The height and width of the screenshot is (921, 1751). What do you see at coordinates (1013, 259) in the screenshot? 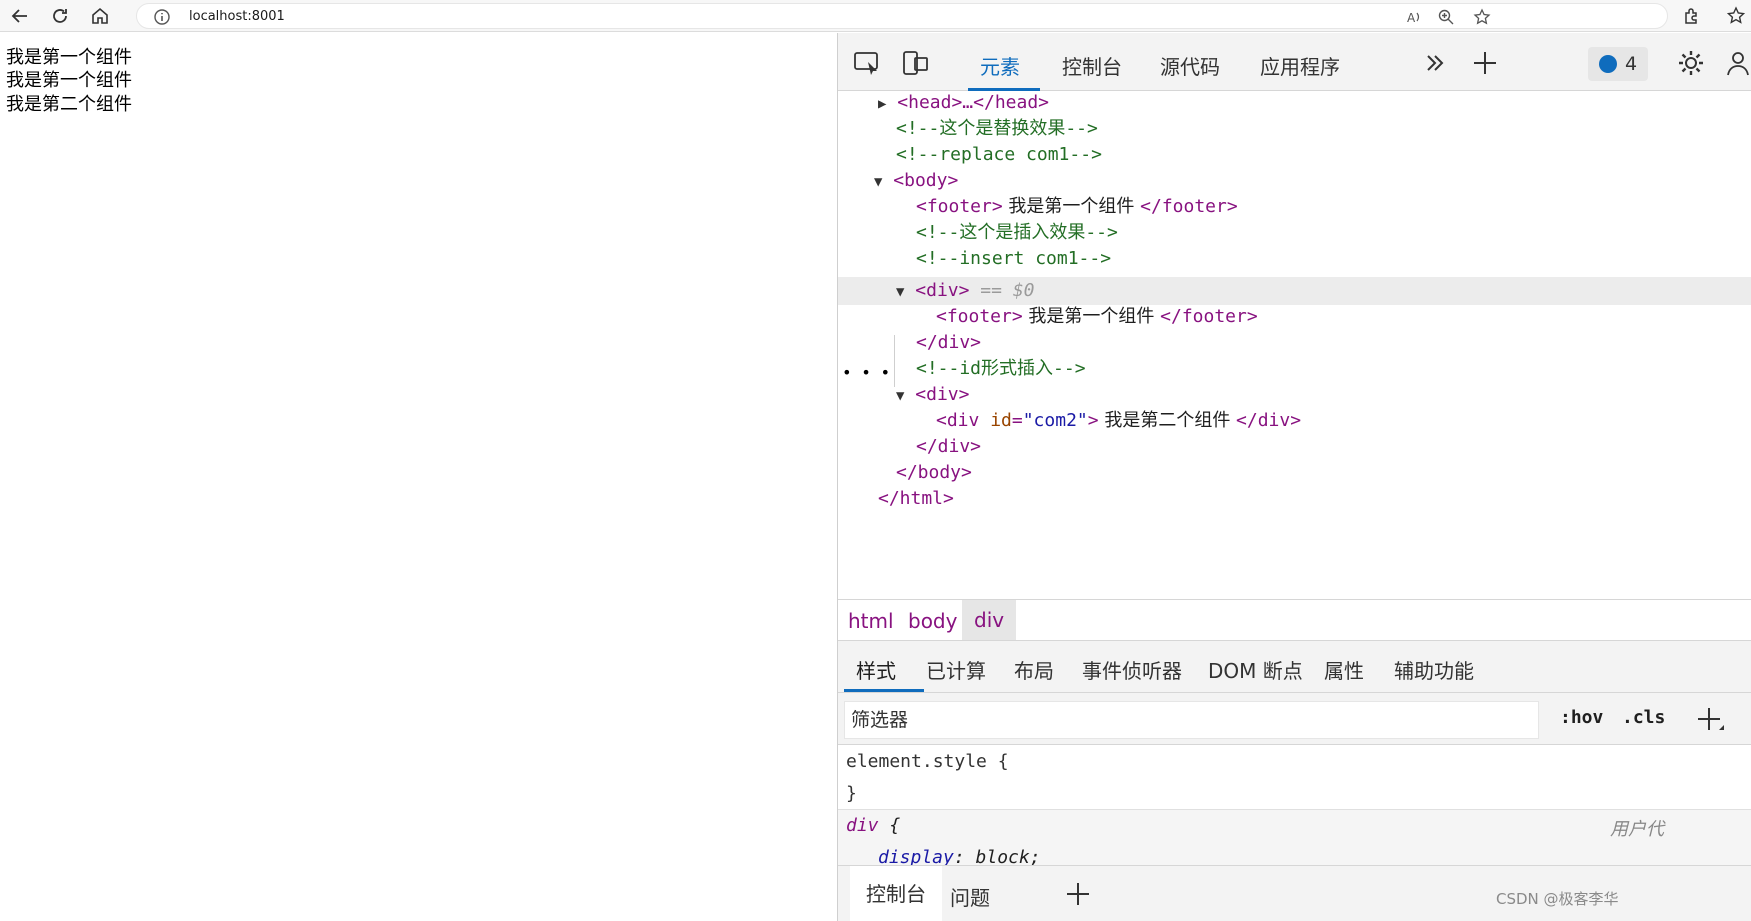
I see `dom-comment: <!--insert com1-->` at bounding box center [1013, 259].